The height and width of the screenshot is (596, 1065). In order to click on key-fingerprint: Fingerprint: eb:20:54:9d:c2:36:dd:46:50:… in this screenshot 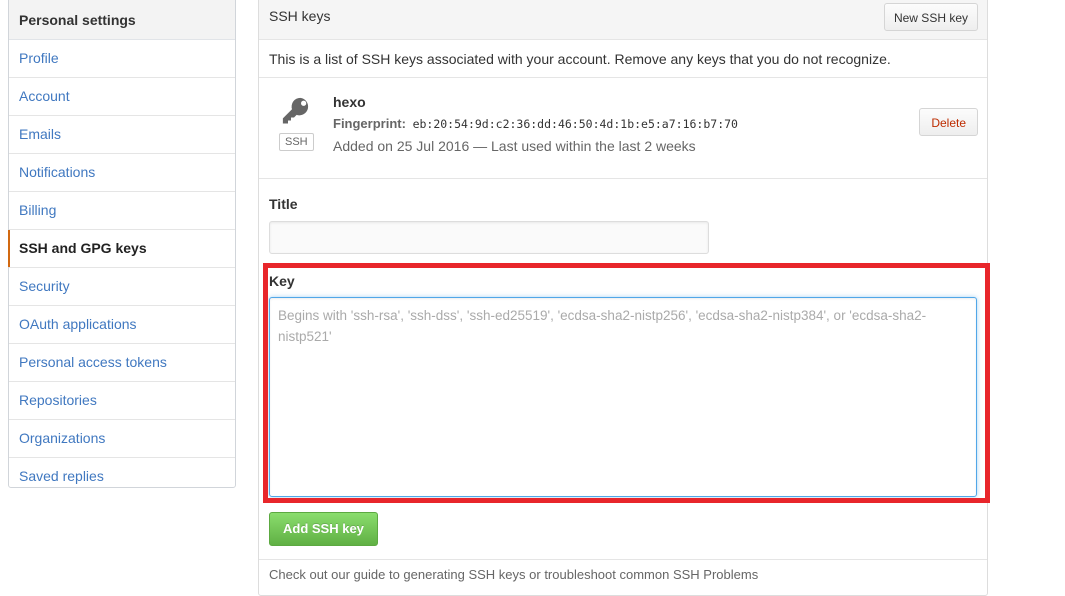, I will do `click(535, 123)`.